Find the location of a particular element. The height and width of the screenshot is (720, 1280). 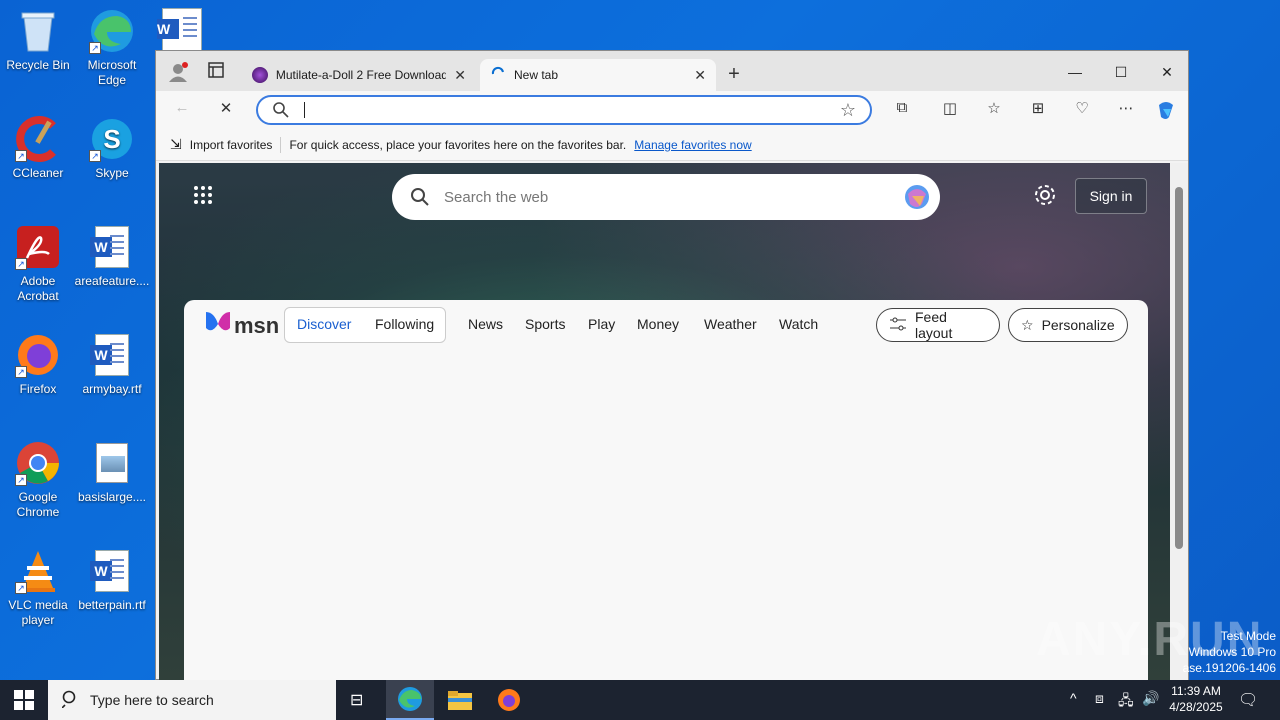

tab-news: News is located at coordinates (485, 324).